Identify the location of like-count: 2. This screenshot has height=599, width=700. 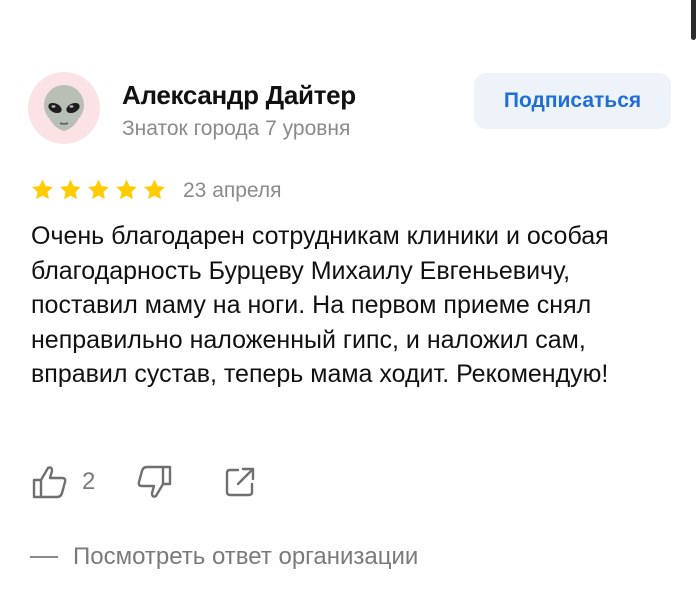
(89, 481).